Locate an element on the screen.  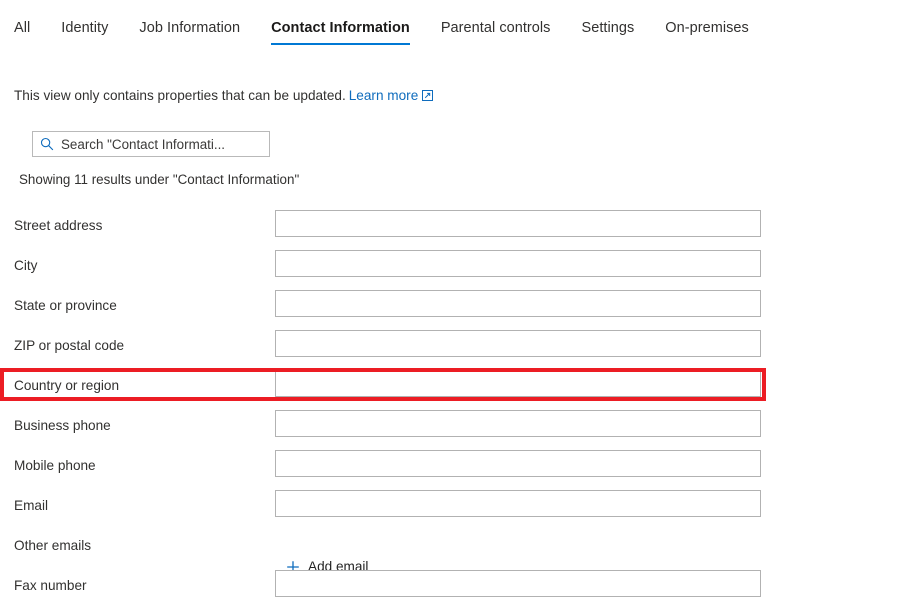
tab-job-information: Job Information is located at coordinates (189, 24).